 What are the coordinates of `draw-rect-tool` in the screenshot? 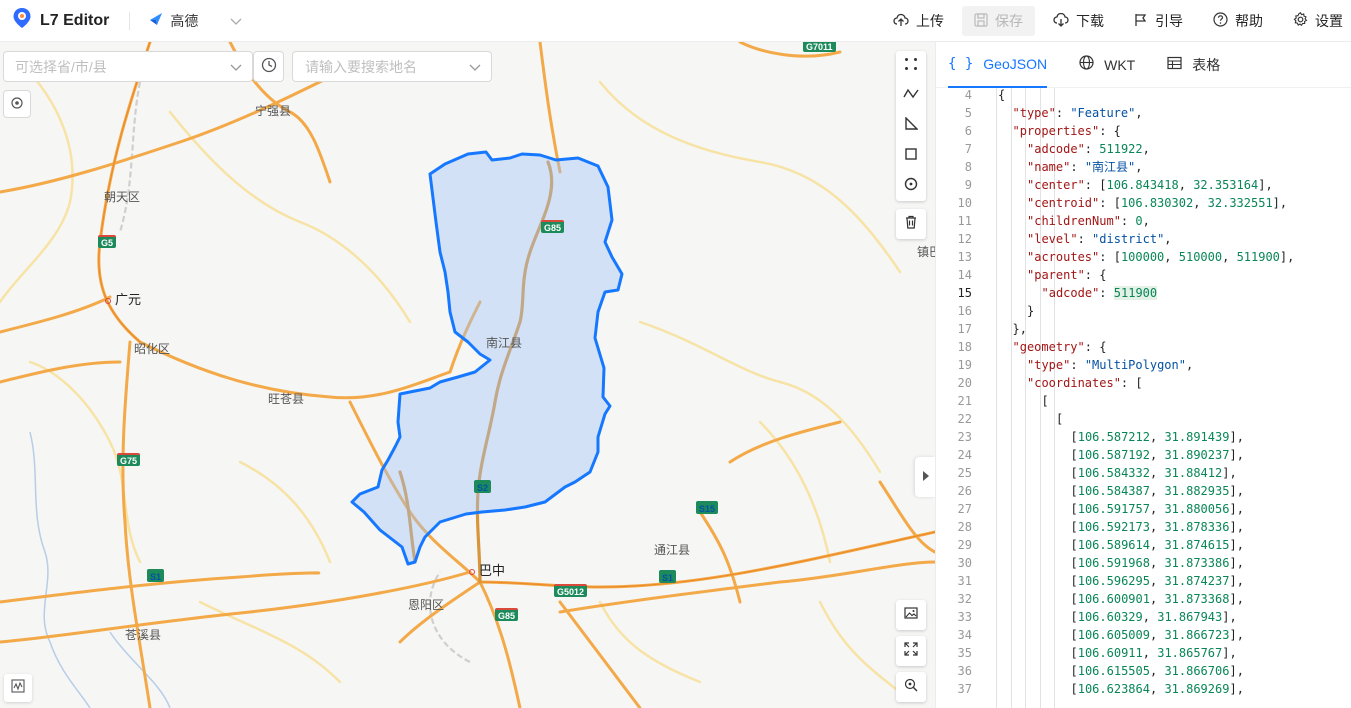 It's located at (911, 156).